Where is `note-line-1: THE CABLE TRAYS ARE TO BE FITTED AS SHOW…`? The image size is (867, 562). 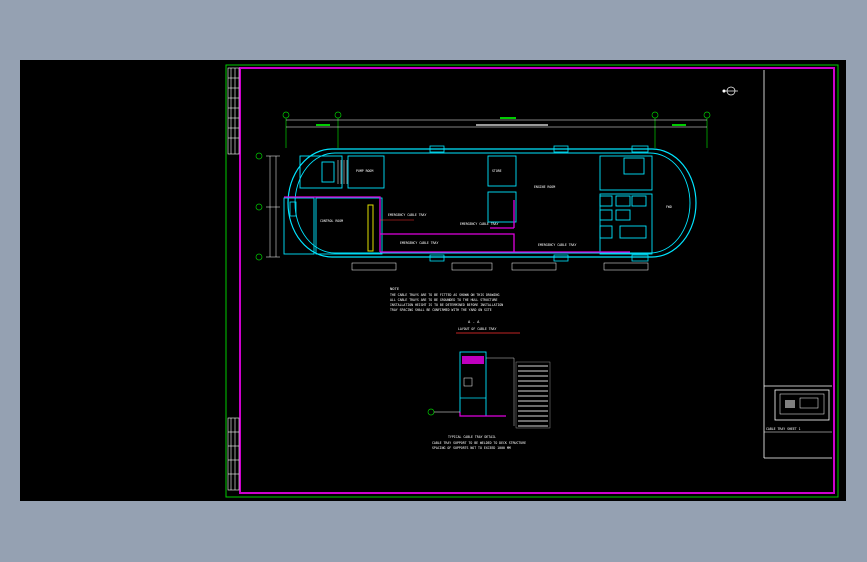
note-line-1: THE CABLE TRAYS ARE TO BE FITTED AS SHOW… is located at coordinates (444, 295).